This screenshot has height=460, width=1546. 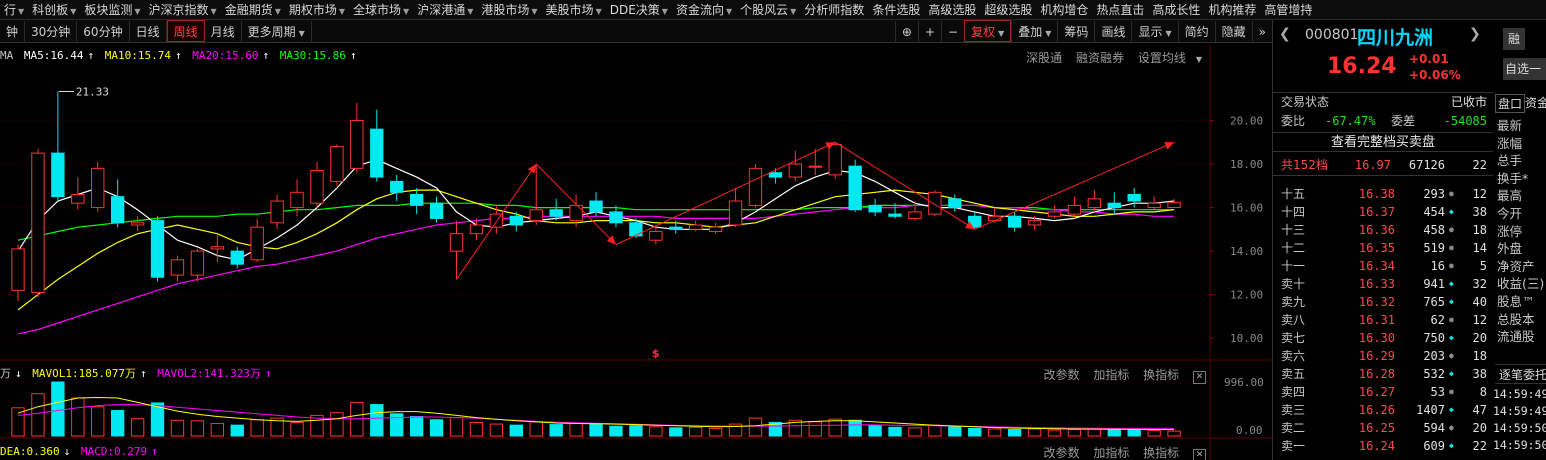 What do you see at coordinates (13, 32) in the screenshot?
I see `period-tab: 钟` at bounding box center [13, 32].